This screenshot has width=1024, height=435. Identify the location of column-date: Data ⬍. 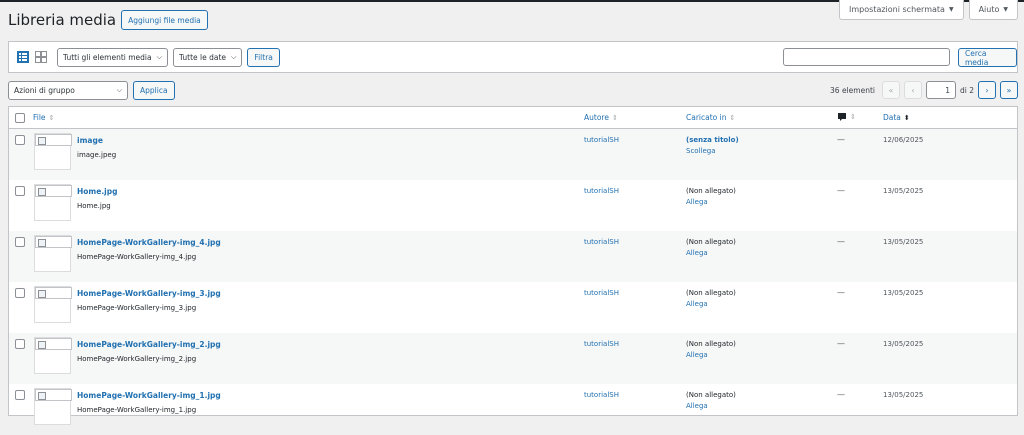
(896, 117).